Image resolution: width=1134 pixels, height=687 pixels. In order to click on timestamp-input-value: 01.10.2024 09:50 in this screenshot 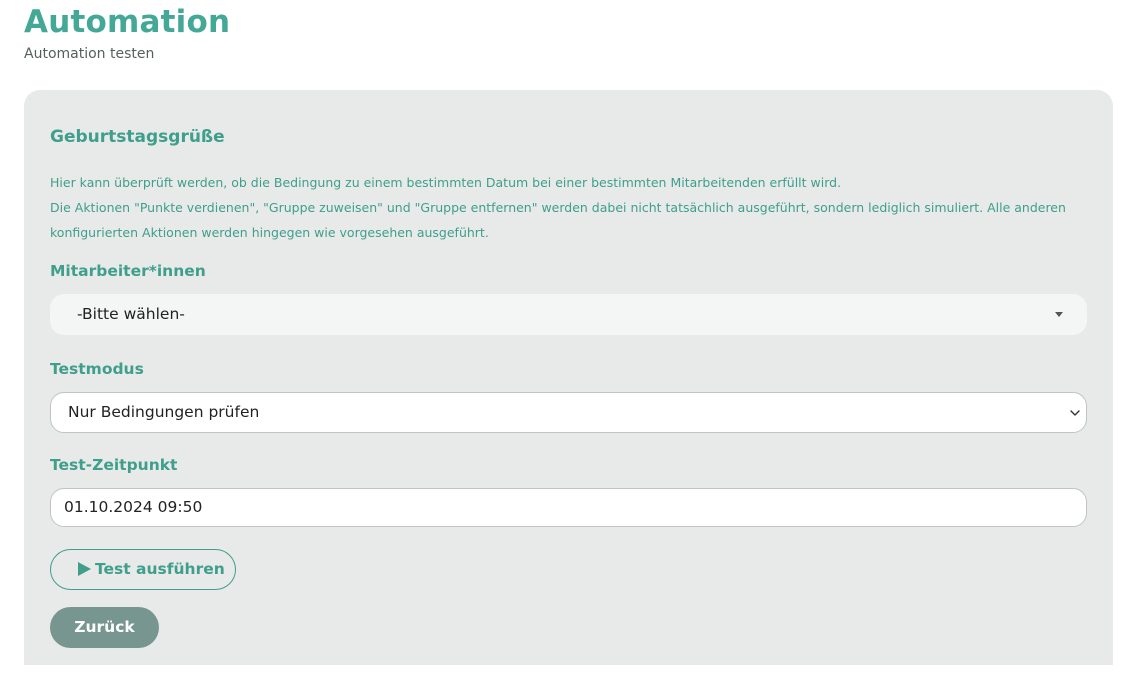, I will do `click(133, 507)`.